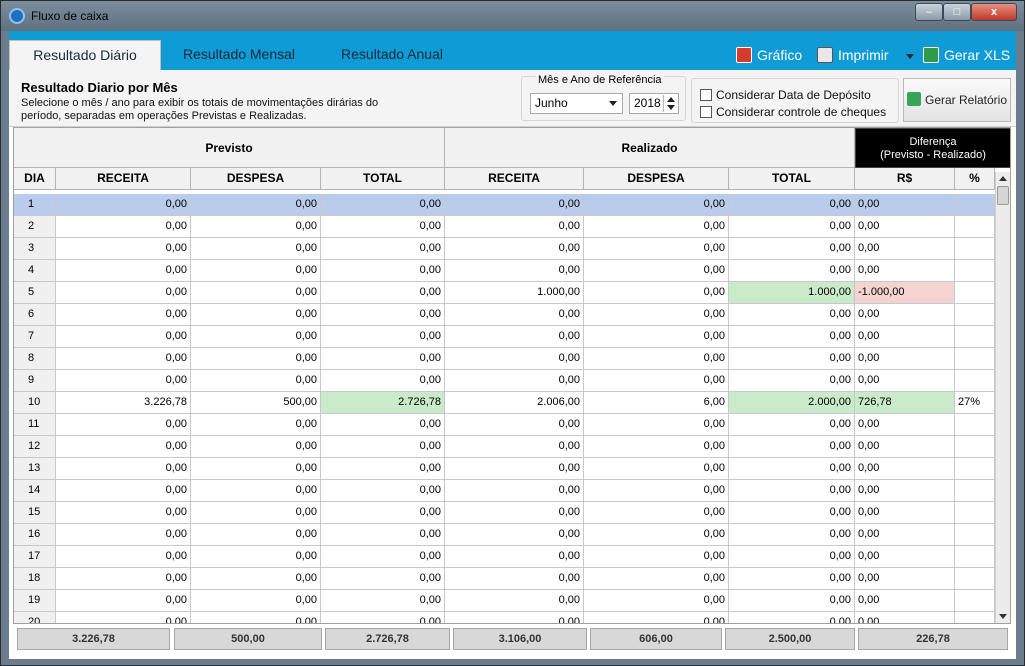 The width and height of the screenshot is (1025, 666). What do you see at coordinates (514, 403) in the screenshot?
I see `cell-realizado-receita: 2.006,00` at bounding box center [514, 403].